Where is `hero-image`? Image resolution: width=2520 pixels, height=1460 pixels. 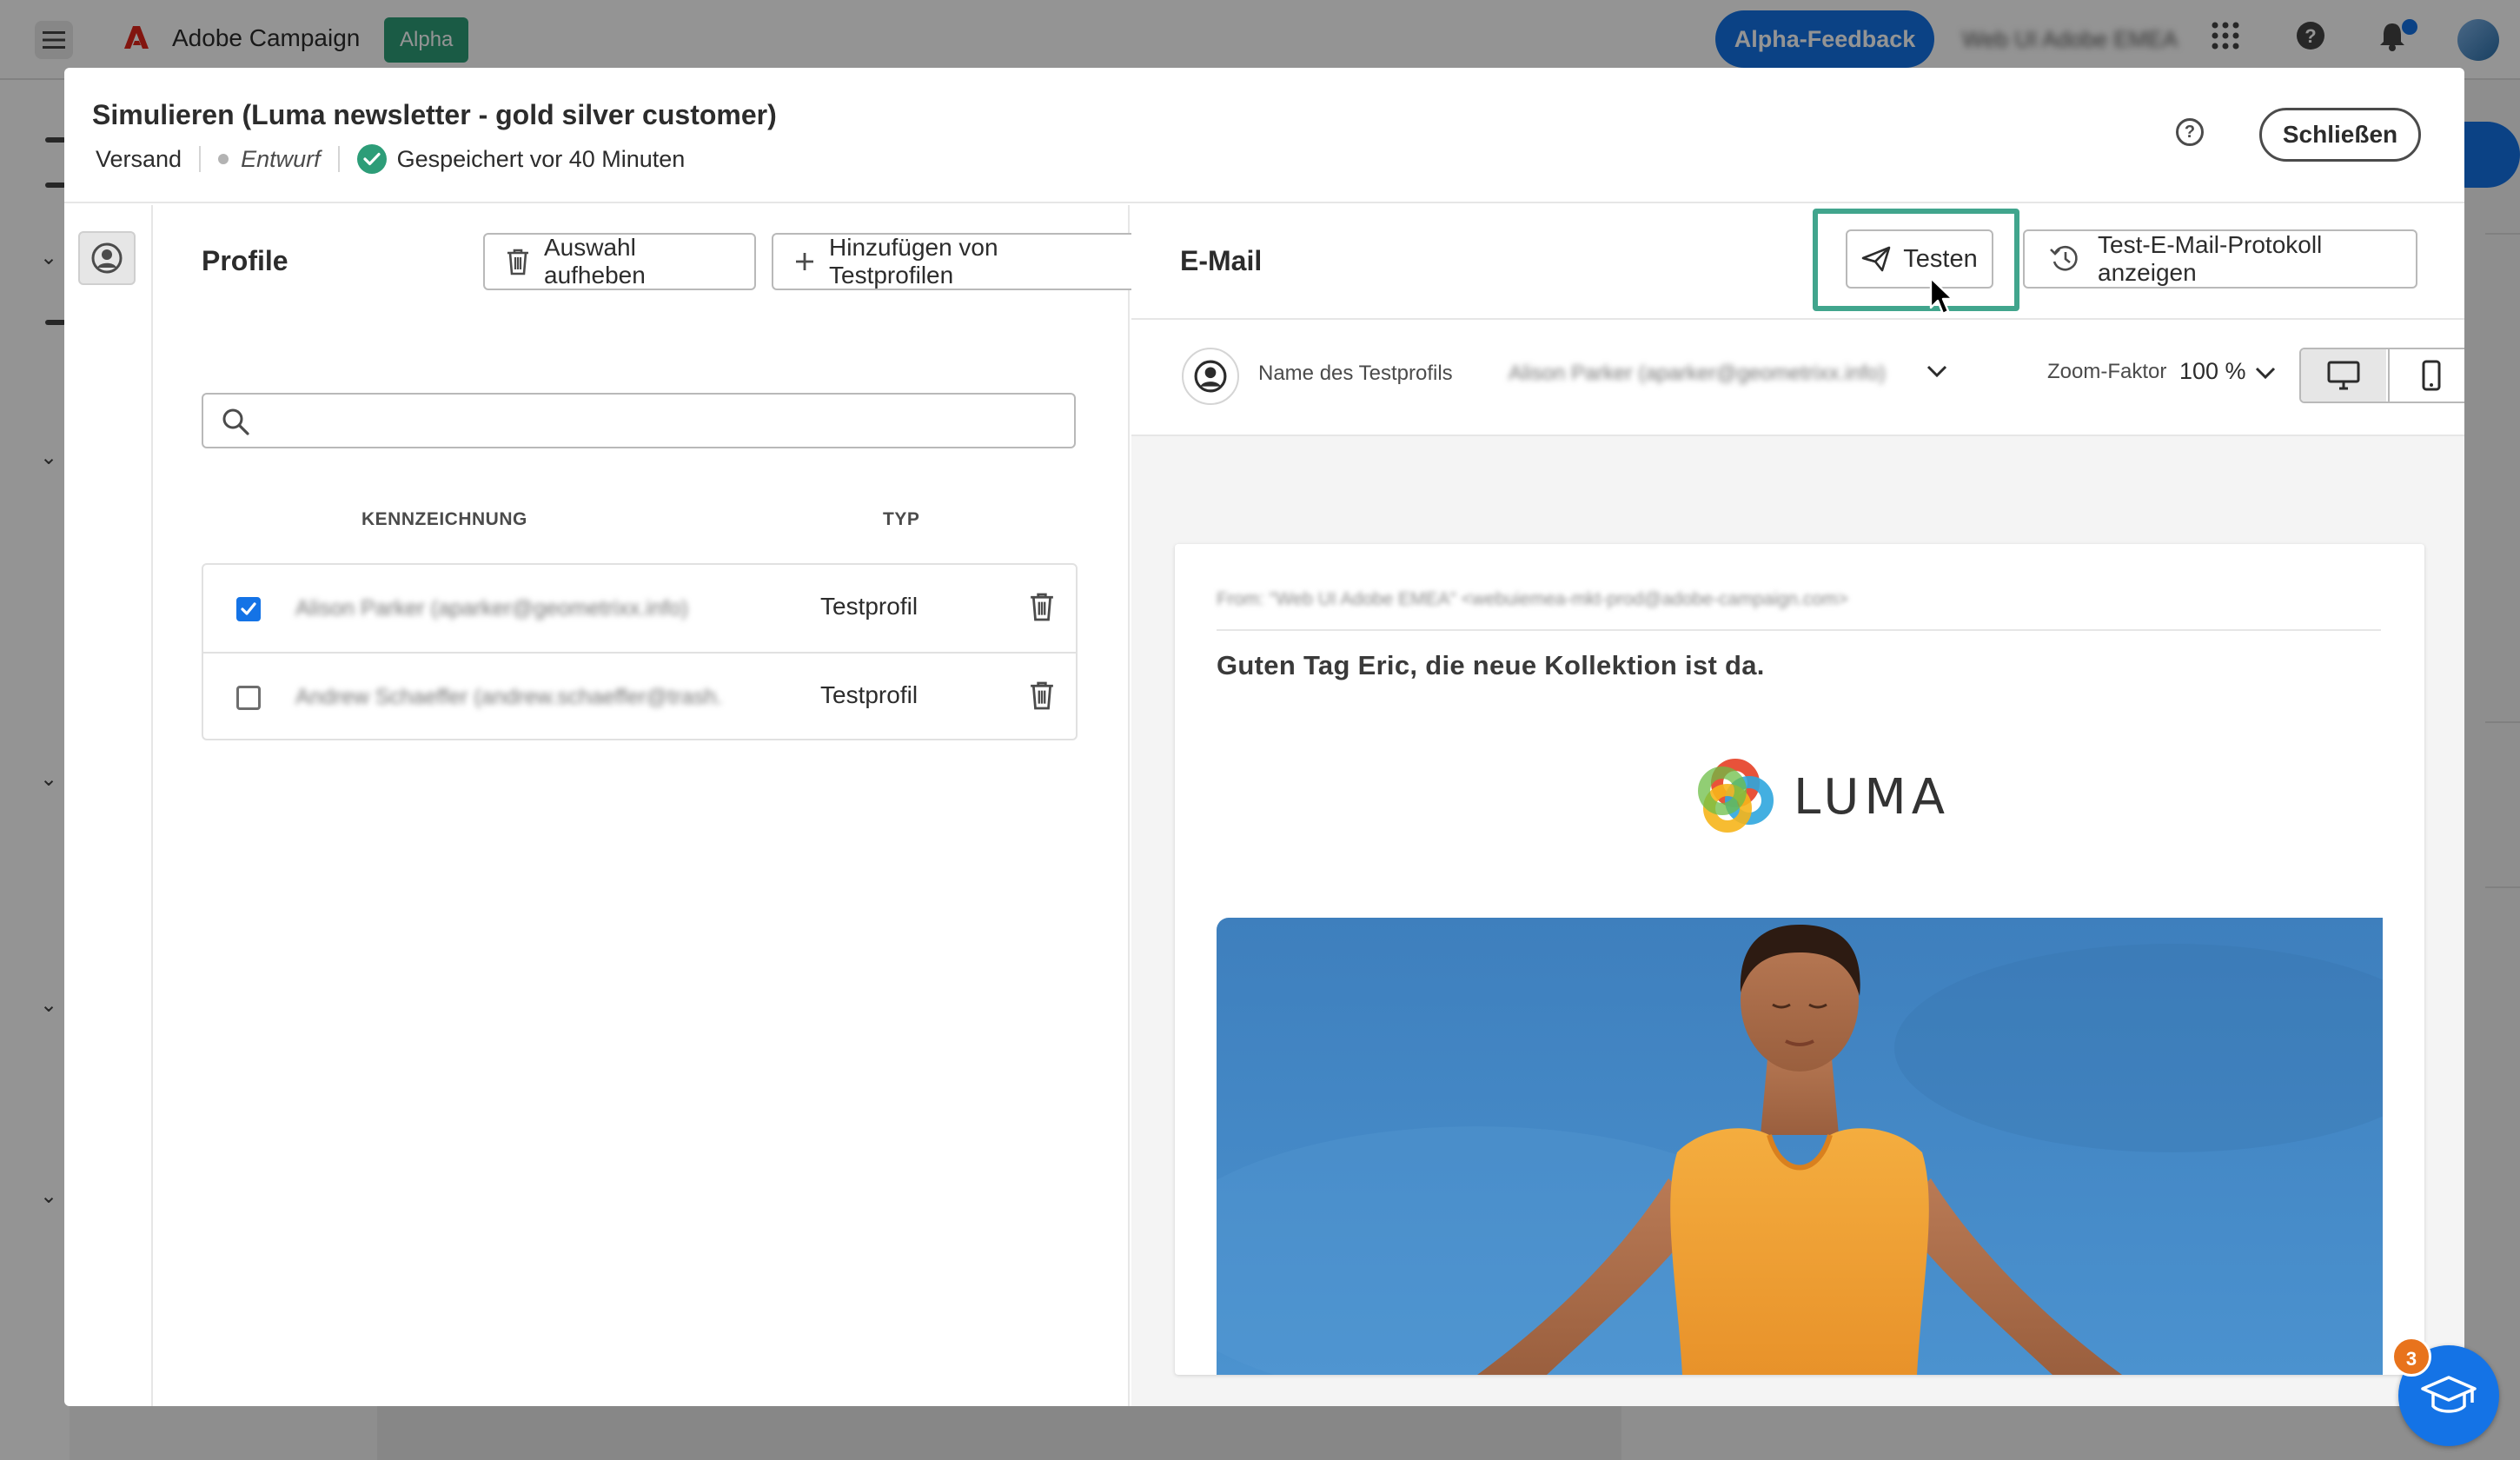 hero-image is located at coordinates (1800, 1146).